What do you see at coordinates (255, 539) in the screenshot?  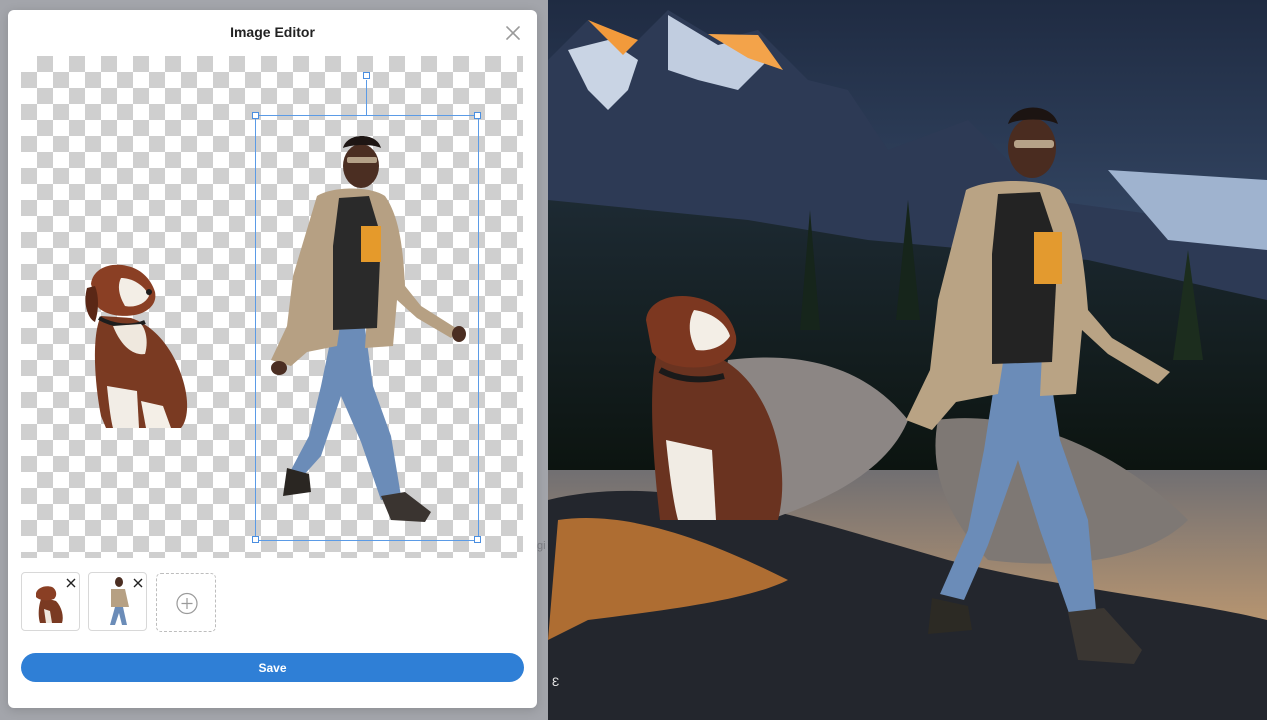 I see `resize-handle-bottom-left` at bounding box center [255, 539].